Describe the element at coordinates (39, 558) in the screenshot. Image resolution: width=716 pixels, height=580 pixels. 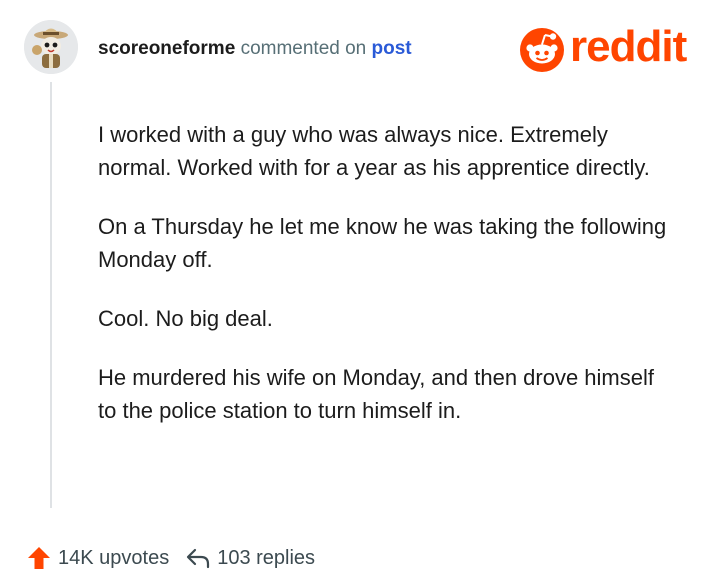
I see `upvote-arrow-icon` at that location.